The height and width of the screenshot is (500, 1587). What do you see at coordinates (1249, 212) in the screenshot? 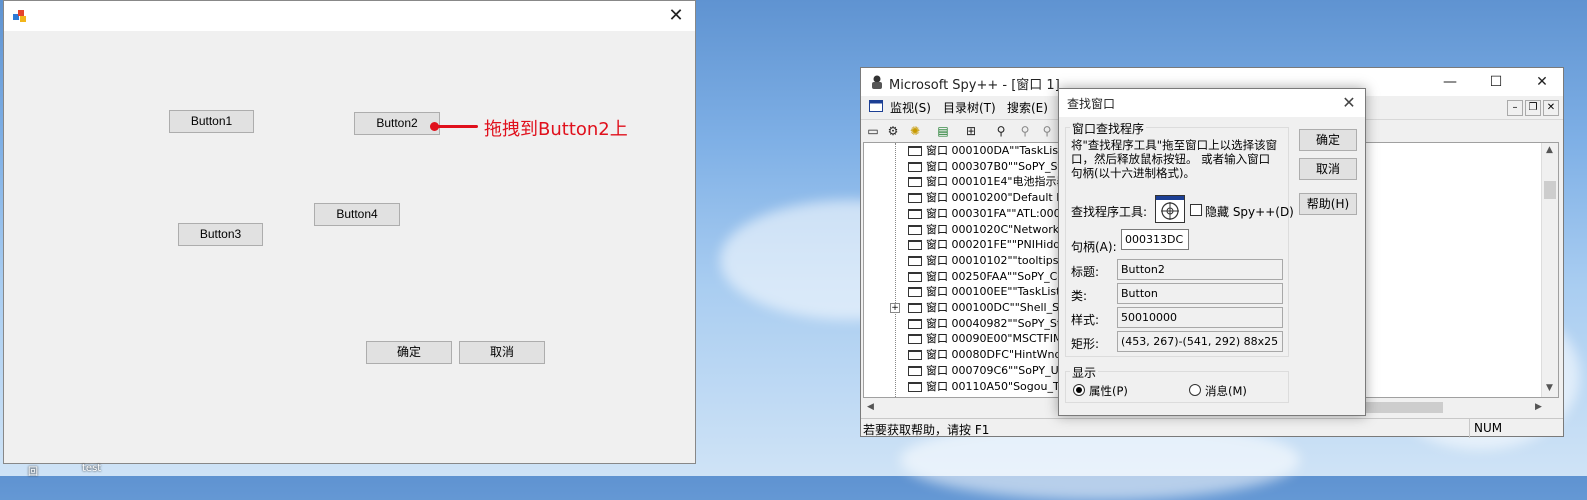
I see `hide-spy-label: 隐藏 Spy++(D)` at bounding box center [1249, 212].